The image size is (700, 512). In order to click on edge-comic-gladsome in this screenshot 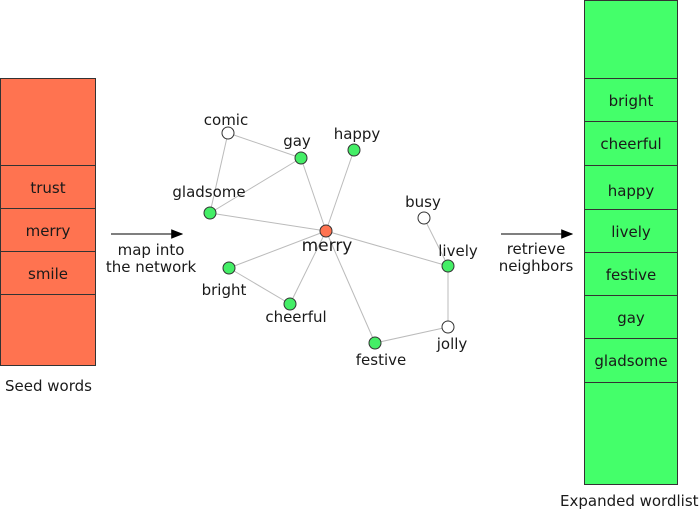, I will do `click(219, 173)`.